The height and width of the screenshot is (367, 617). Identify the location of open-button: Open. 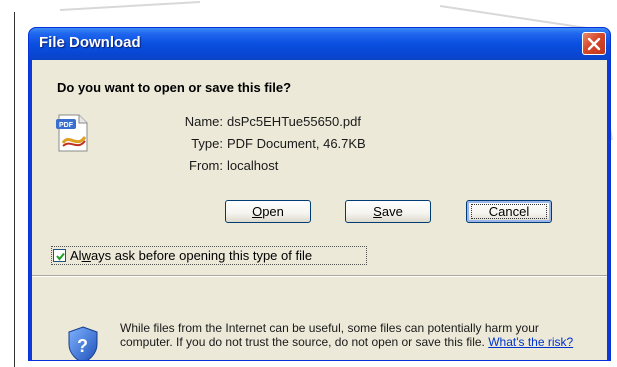
(268, 211).